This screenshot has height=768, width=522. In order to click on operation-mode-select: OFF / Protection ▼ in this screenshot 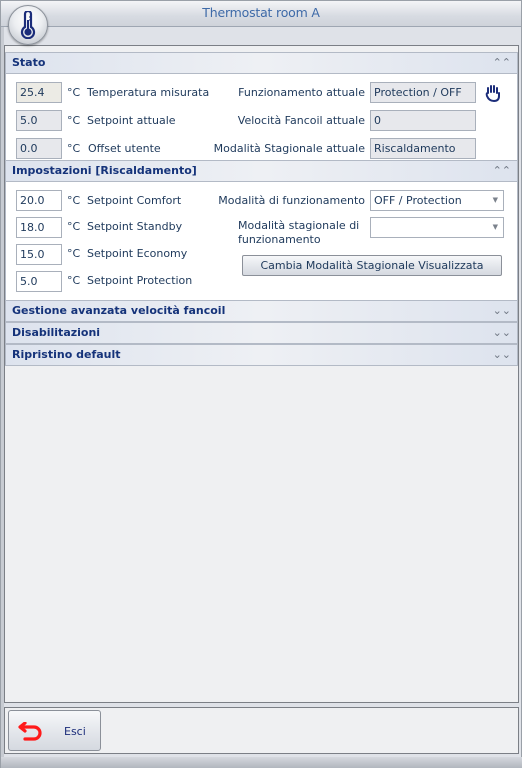, I will do `click(437, 200)`.